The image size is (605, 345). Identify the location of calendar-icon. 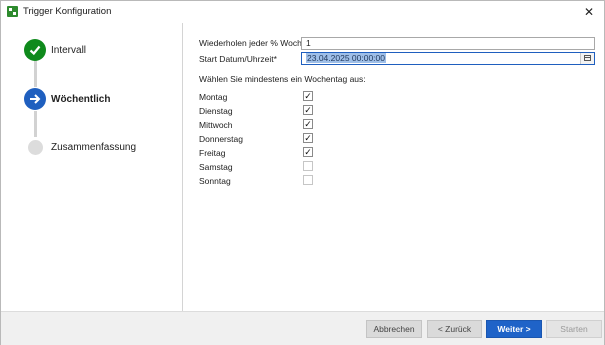
(587, 58).